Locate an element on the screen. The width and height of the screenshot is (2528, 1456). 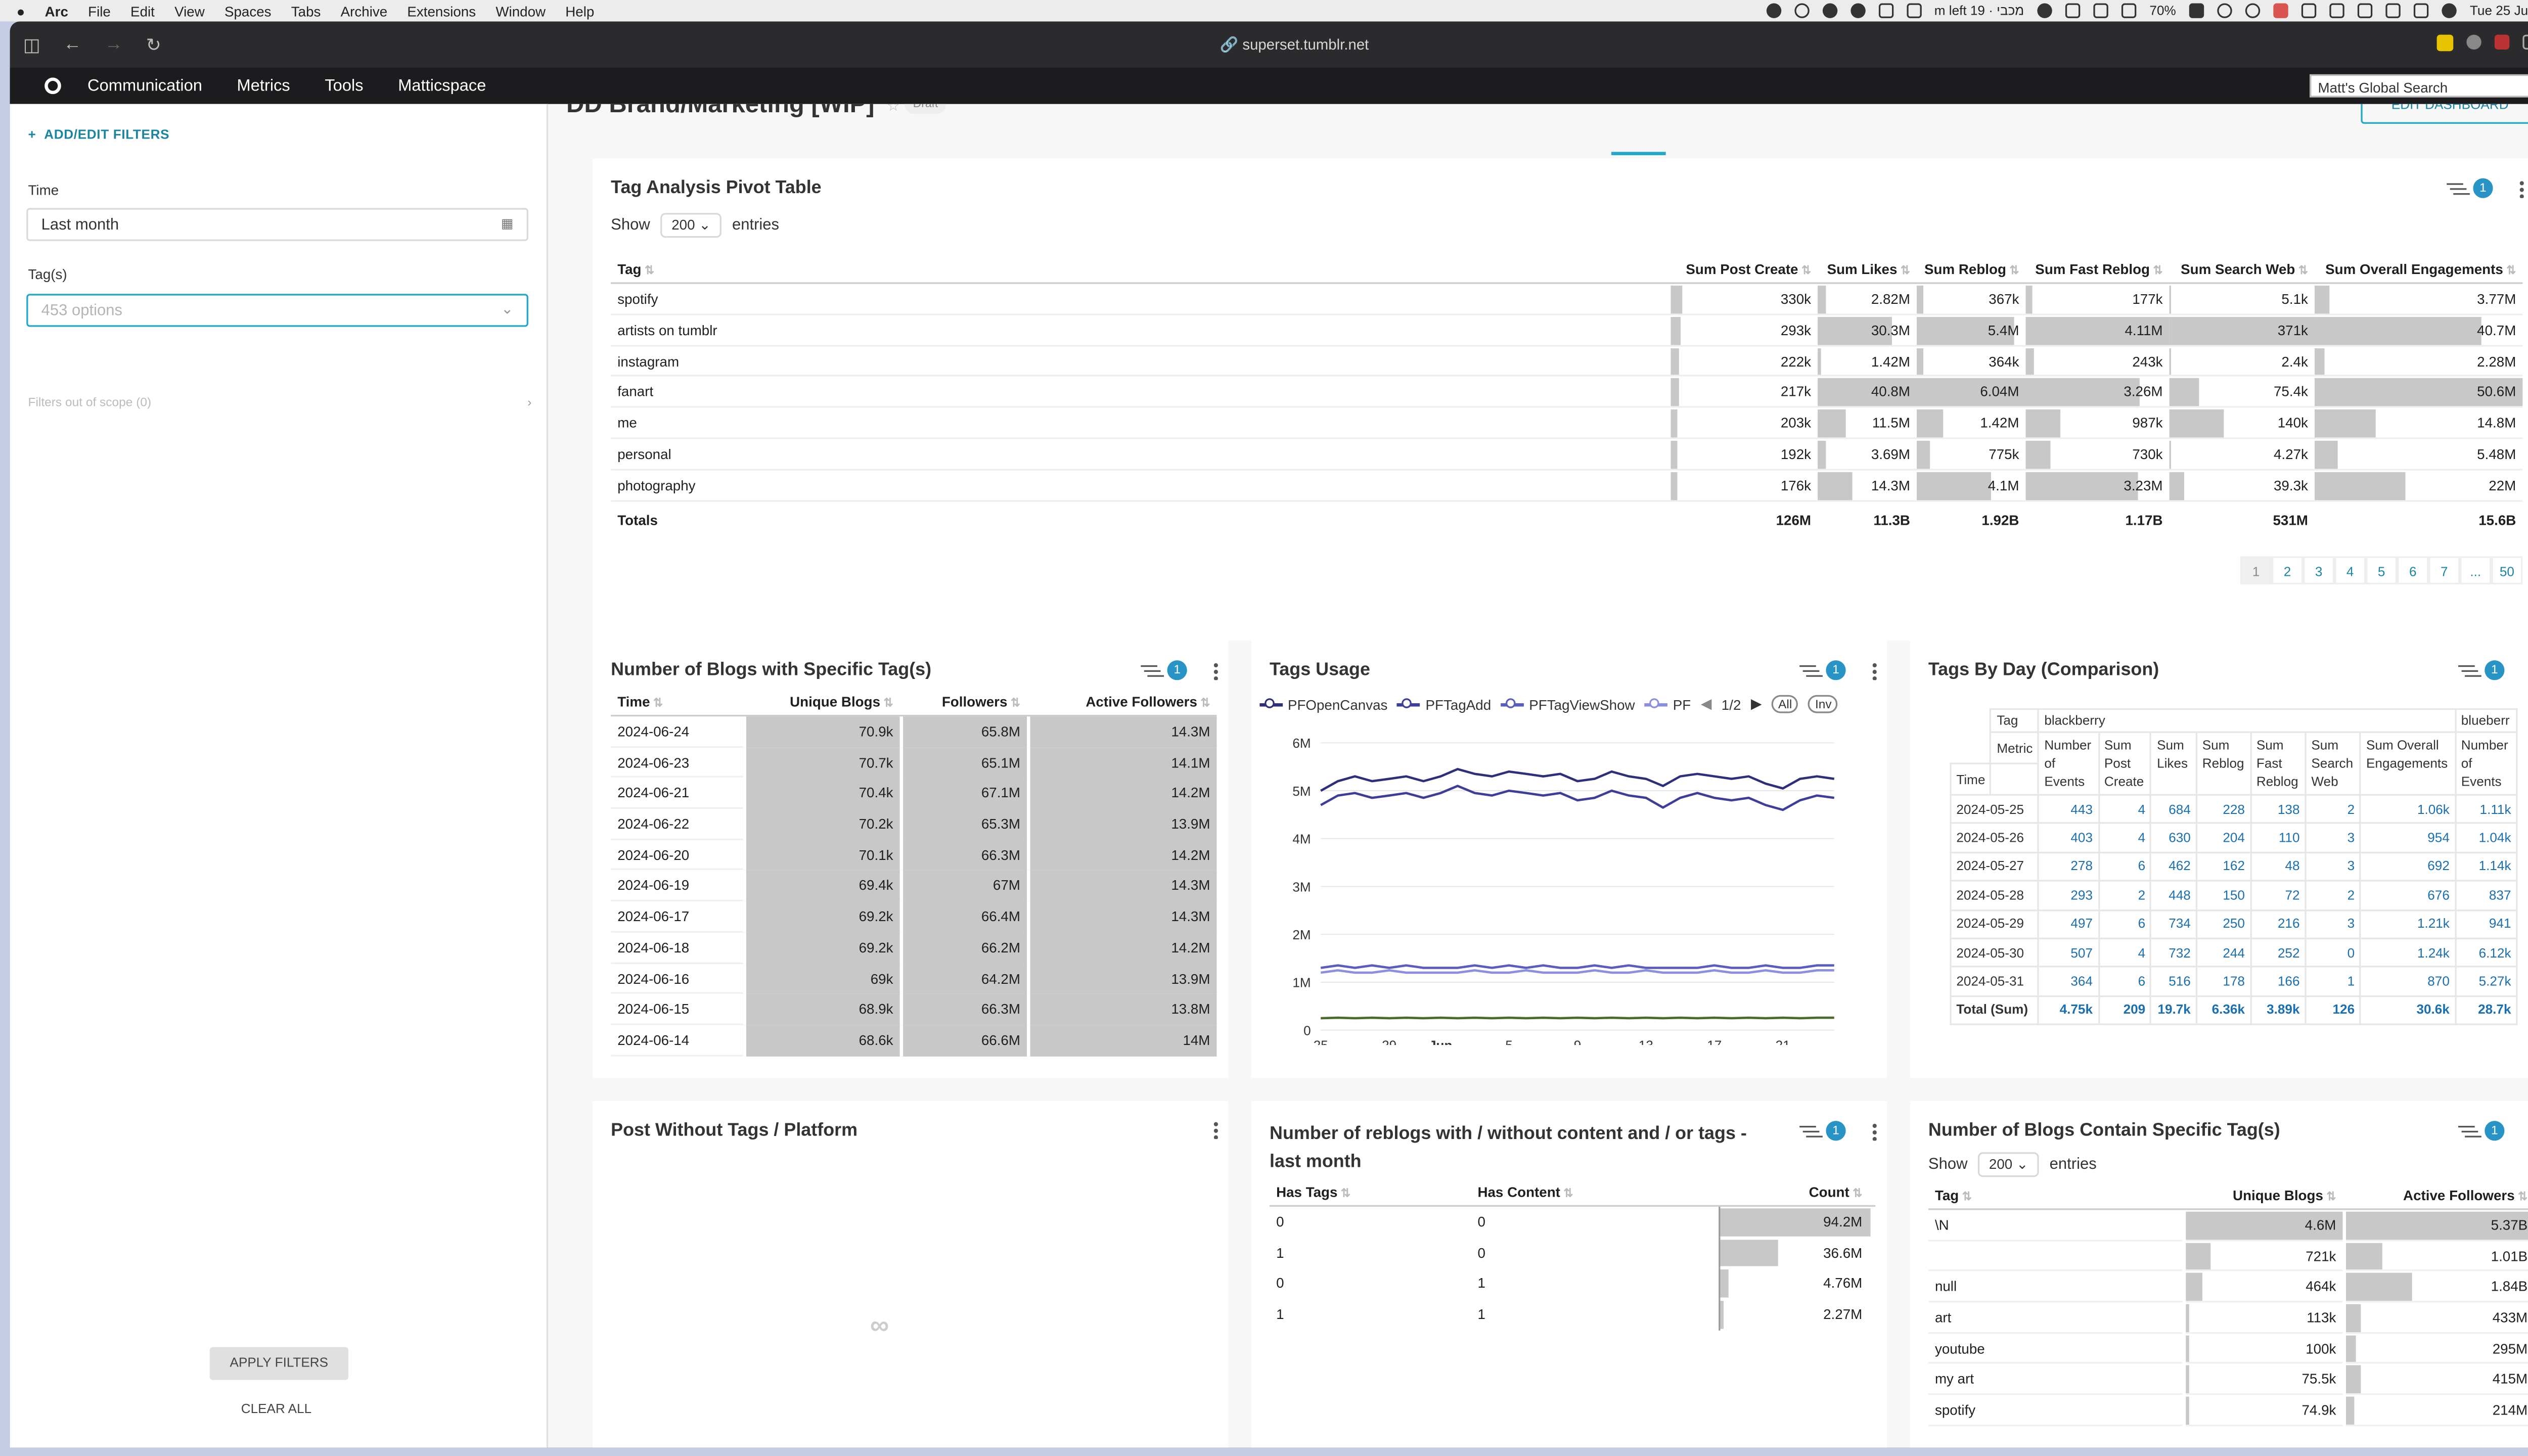
clear-all-button: CLEAR ALL is located at coordinates (276, 1408).